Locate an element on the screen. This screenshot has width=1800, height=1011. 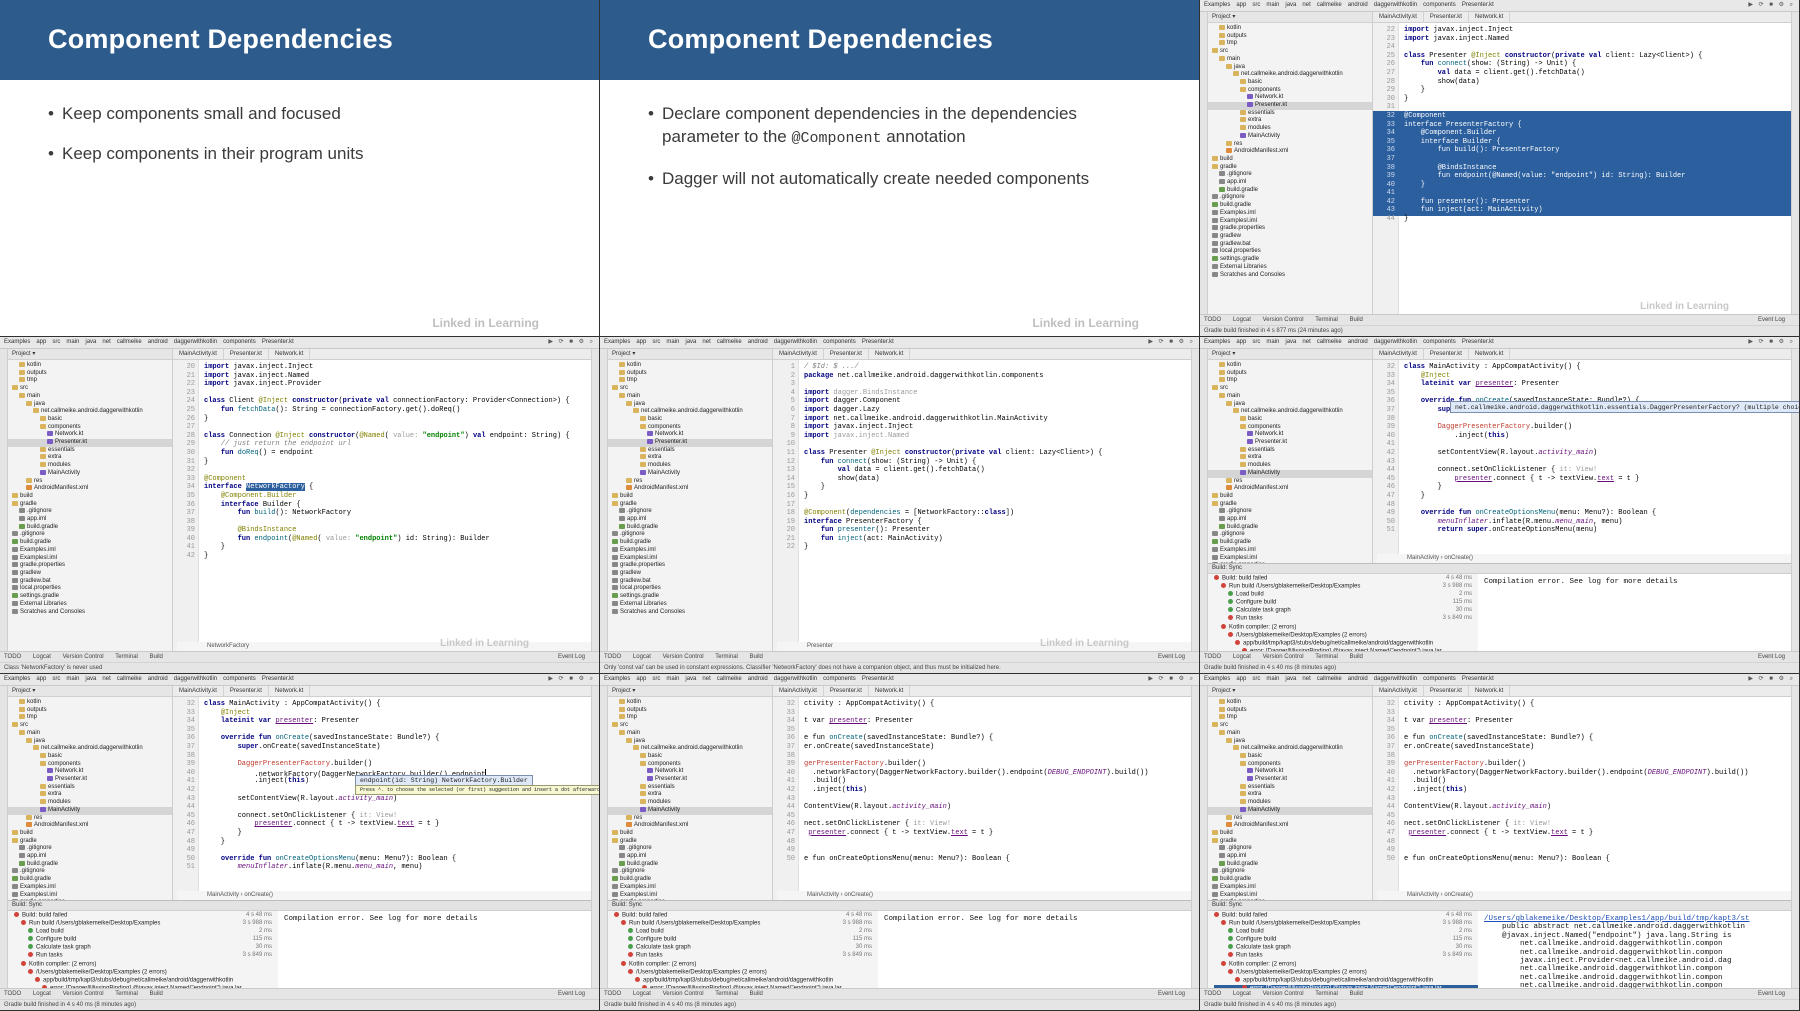
code-line: 29 } is located at coordinates (1582, 90).